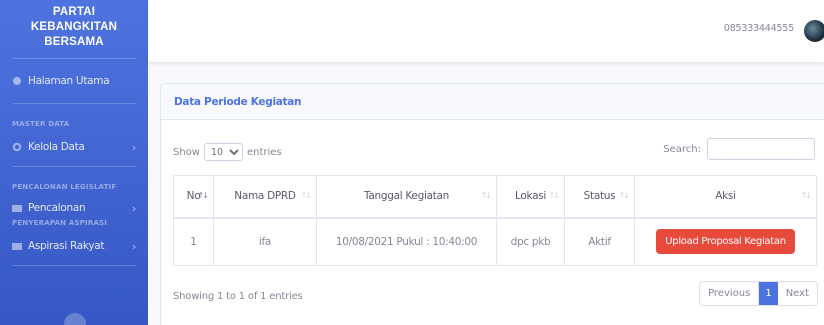 Image resolution: width=824 pixels, height=325 pixels. I want to click on entries-length: Show 10 entries, so click(227, 152).